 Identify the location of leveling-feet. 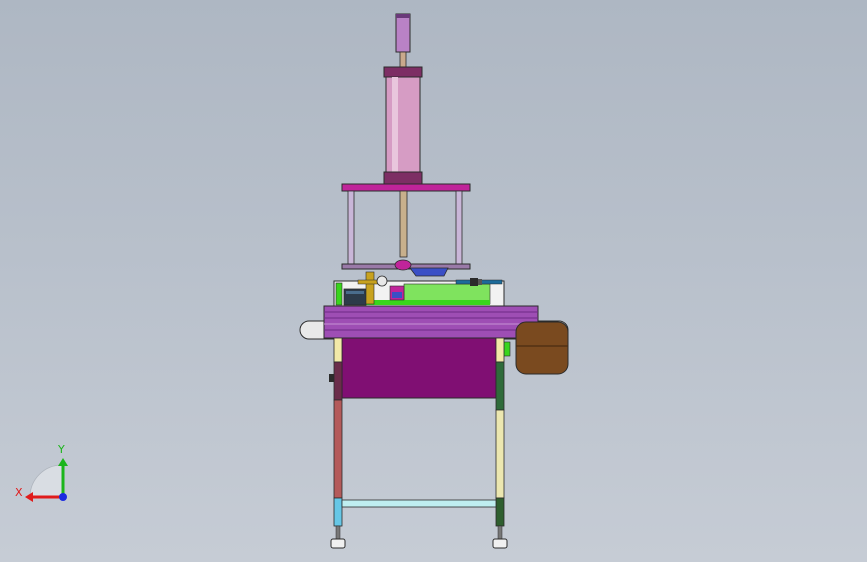
(419, 537).